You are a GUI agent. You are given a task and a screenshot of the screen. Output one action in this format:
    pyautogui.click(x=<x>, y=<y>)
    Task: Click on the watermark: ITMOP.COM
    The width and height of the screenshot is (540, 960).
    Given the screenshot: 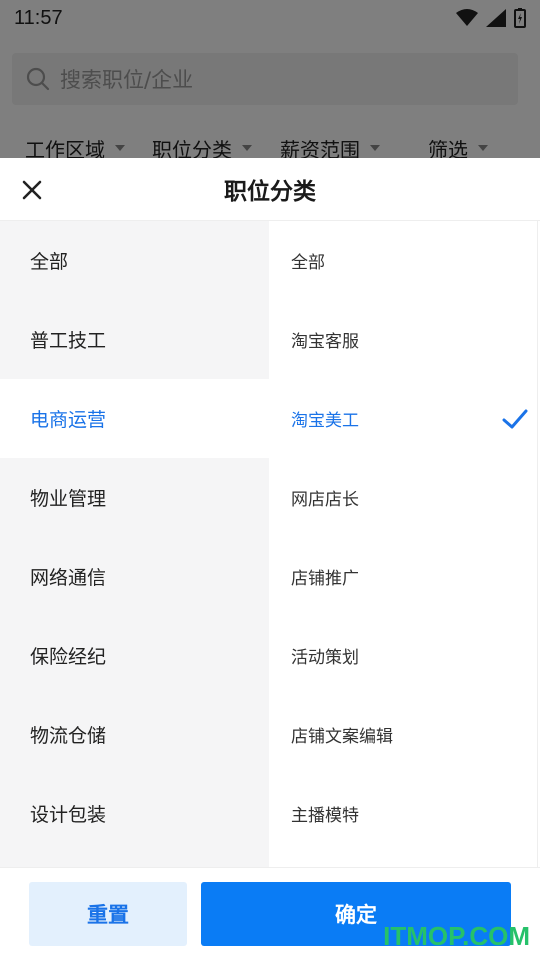 What is the action you would take?
    pyautogui.click(x=456, y=936)
    